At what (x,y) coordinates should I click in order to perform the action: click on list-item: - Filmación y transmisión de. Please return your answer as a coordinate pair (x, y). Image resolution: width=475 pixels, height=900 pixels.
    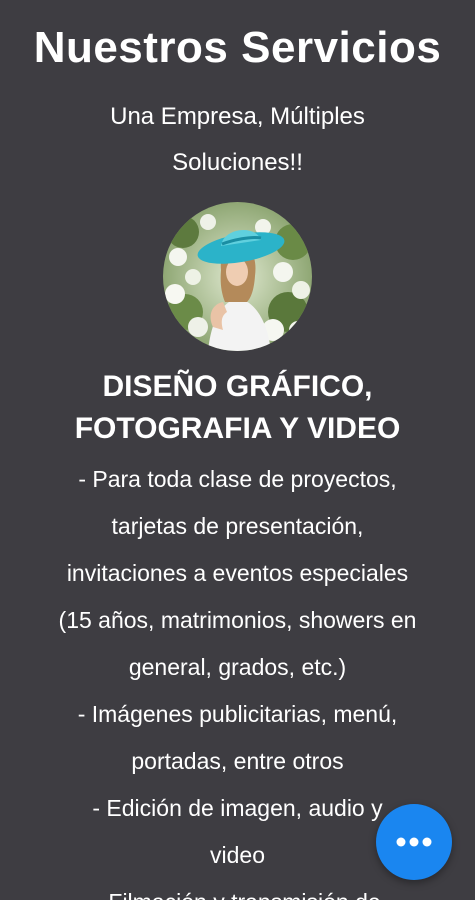
    Looking at the image, I should click on (237, 889).